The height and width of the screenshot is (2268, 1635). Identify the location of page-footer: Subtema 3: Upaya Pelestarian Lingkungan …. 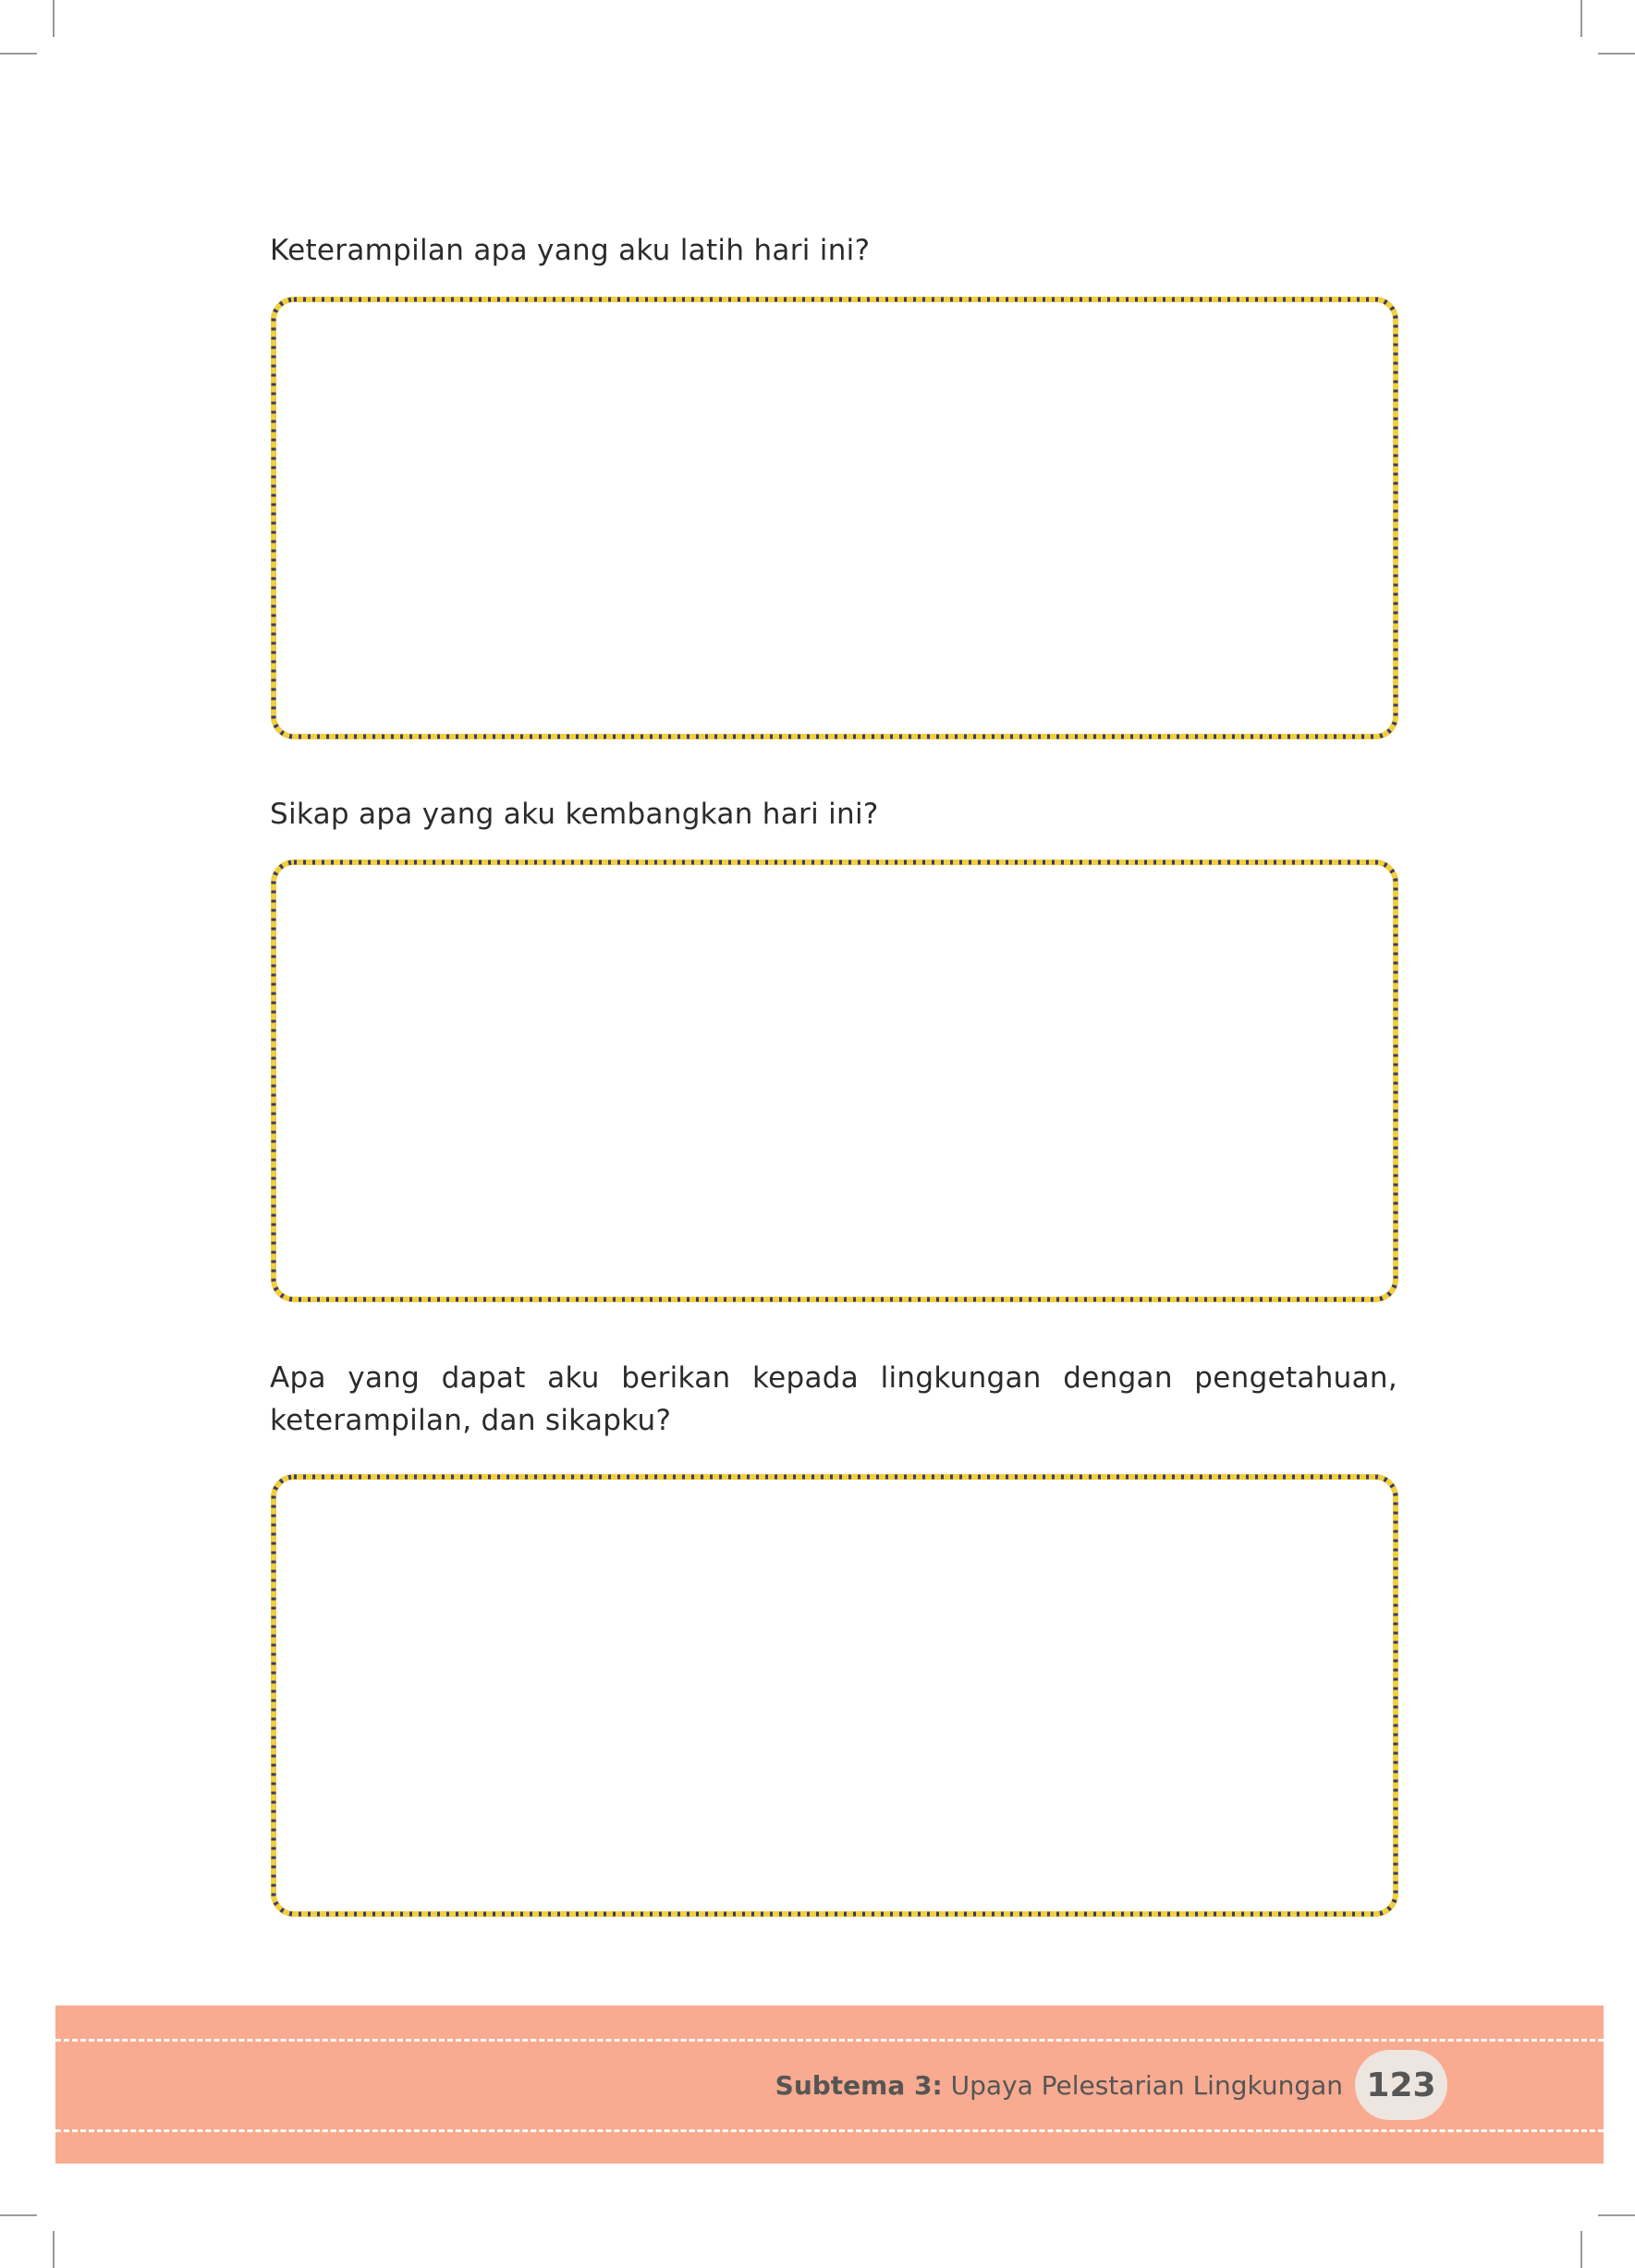
(829, 2085).